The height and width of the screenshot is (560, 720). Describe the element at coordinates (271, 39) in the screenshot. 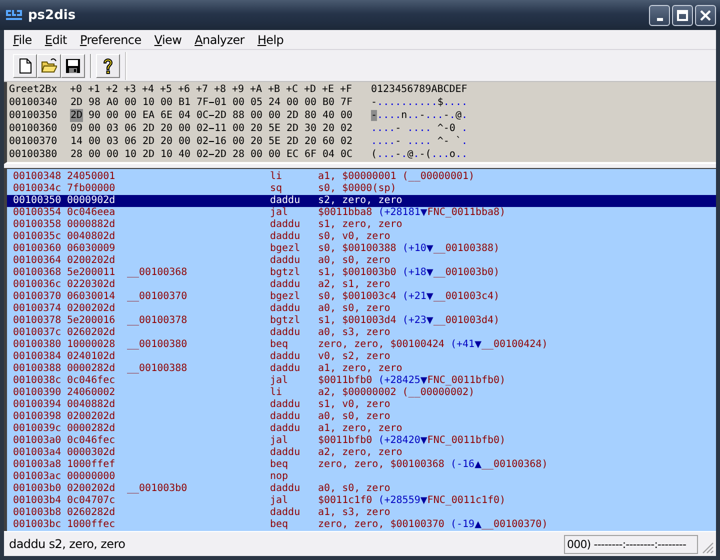

I see `menu-item: Help` at that location.